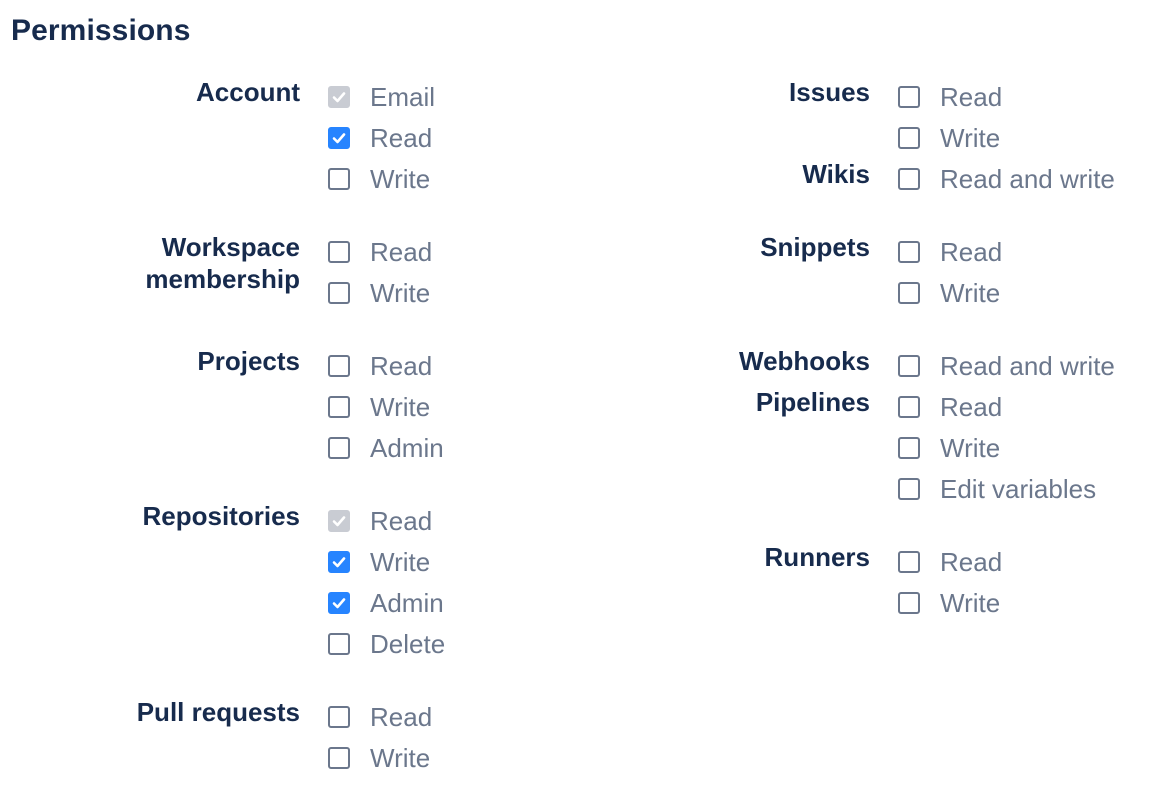  I want to click on permission-group-label: Issues, so click(829, 92).